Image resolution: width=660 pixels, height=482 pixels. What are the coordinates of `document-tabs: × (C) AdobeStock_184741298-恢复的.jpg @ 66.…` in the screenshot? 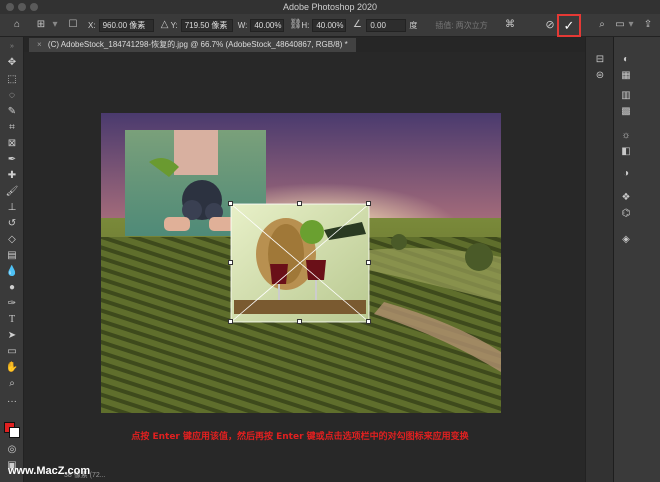 It's located at (304, 44).